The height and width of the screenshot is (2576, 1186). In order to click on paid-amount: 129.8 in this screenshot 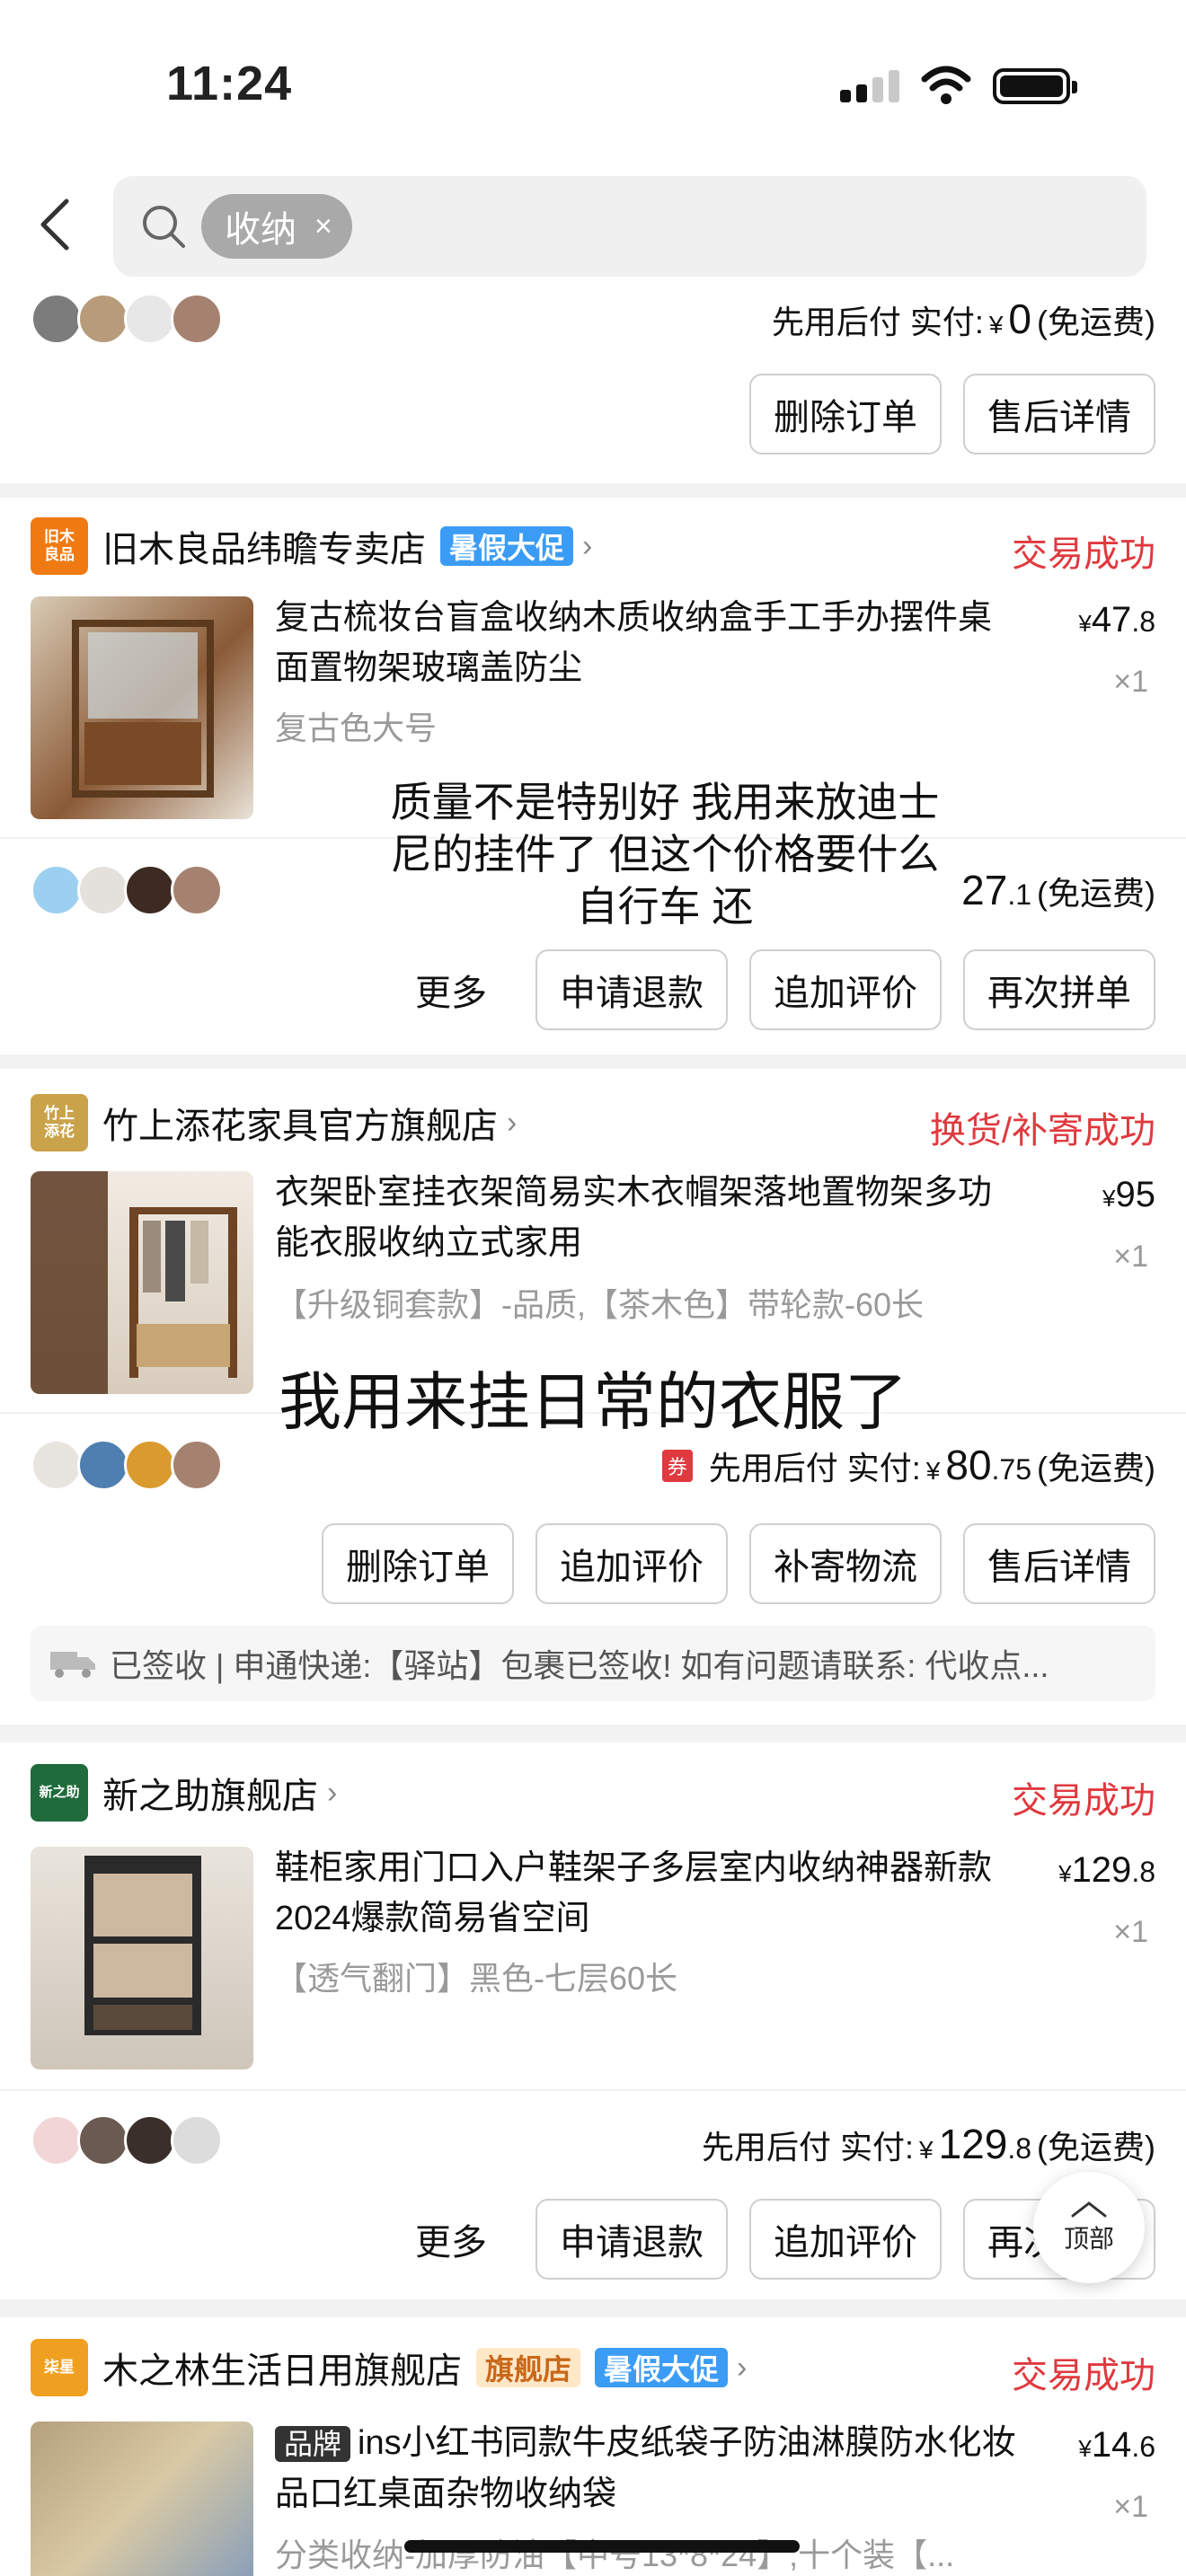, I will do `click(985, 2144)`.